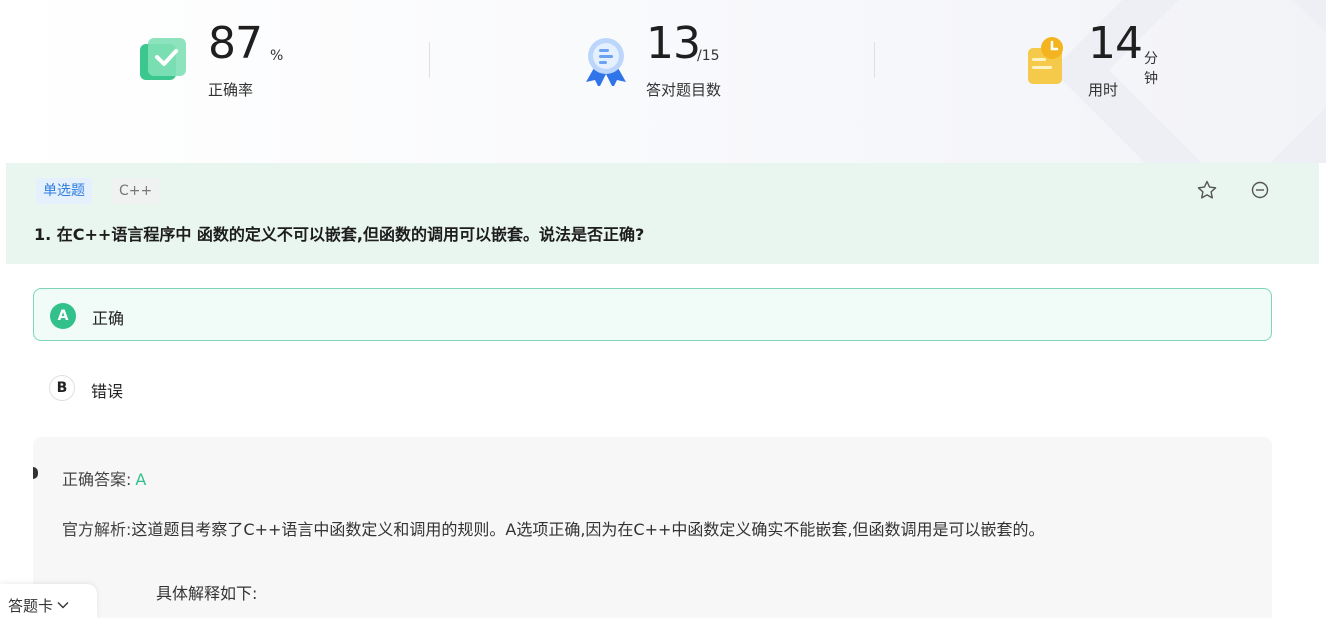  What do you see at coordinates (108, 318) in the screenshot?
I see `option-a-text: 正确` at bounding box center [108, 318].